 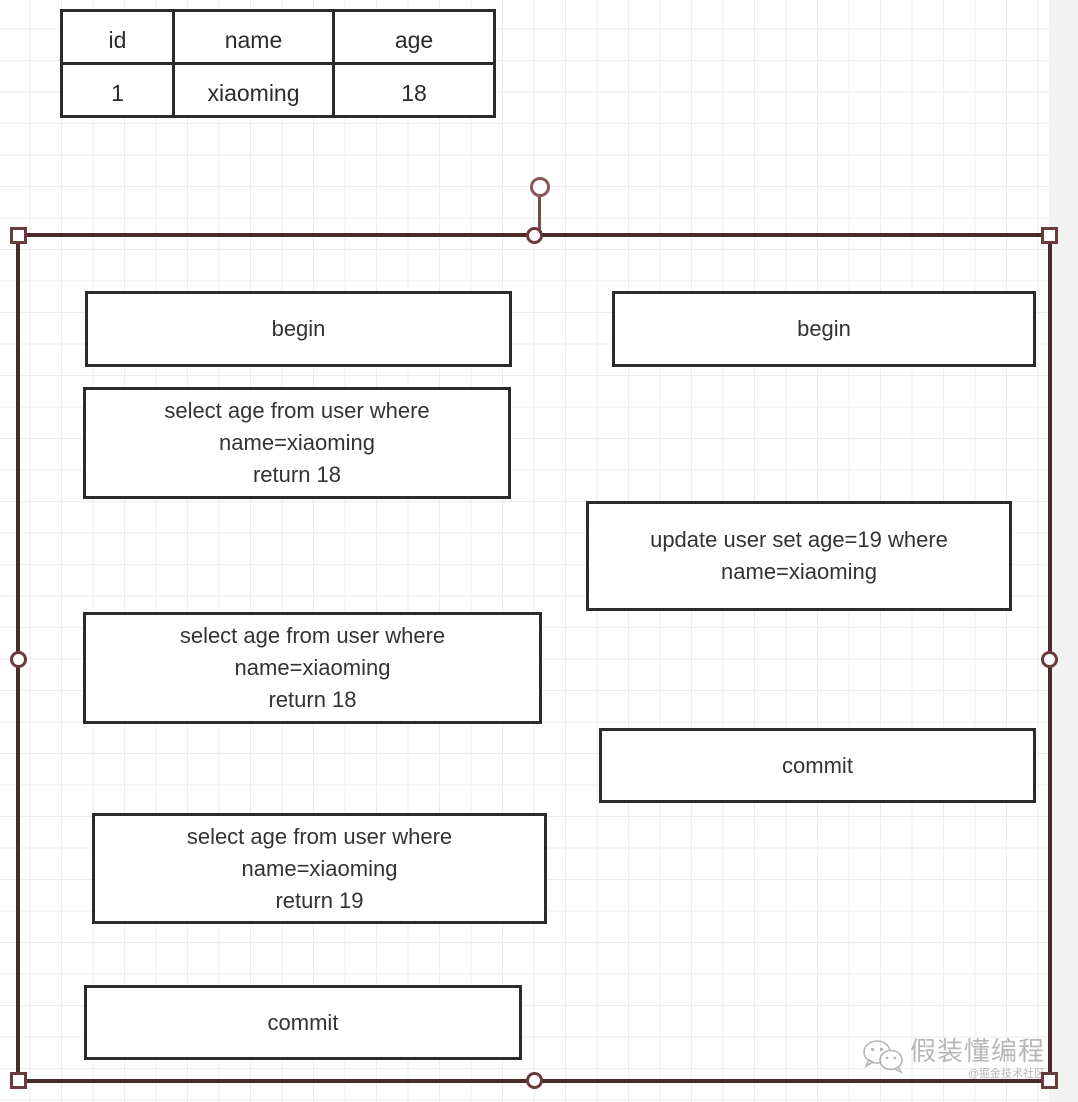 I want to click on resize-handle-bottom-center, so click(x=534, y=1080).